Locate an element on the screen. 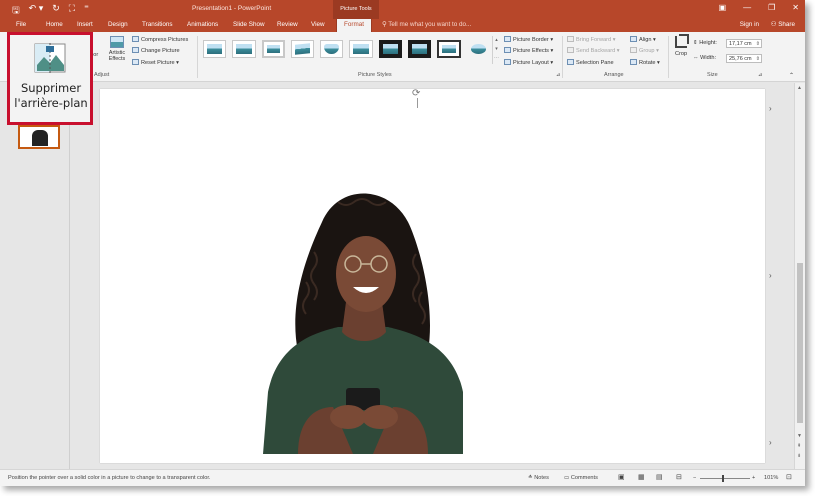 This screenshot has height=496, width=815. compress-icon is located at coordinates (135, 39).